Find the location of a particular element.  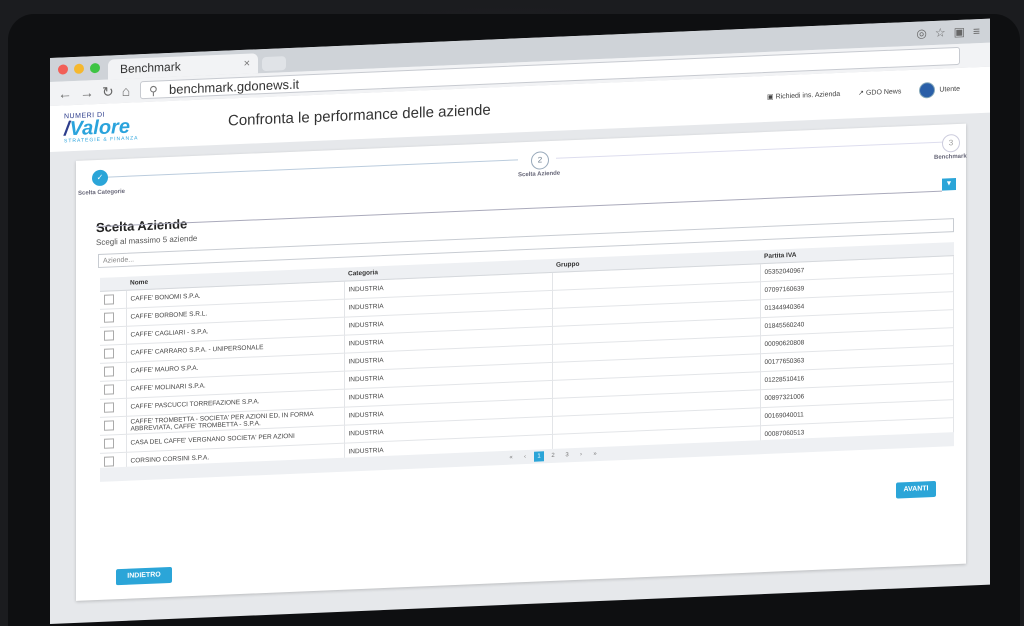

step-1-label: Scelta Categorie is located at coordinates (101, 193).